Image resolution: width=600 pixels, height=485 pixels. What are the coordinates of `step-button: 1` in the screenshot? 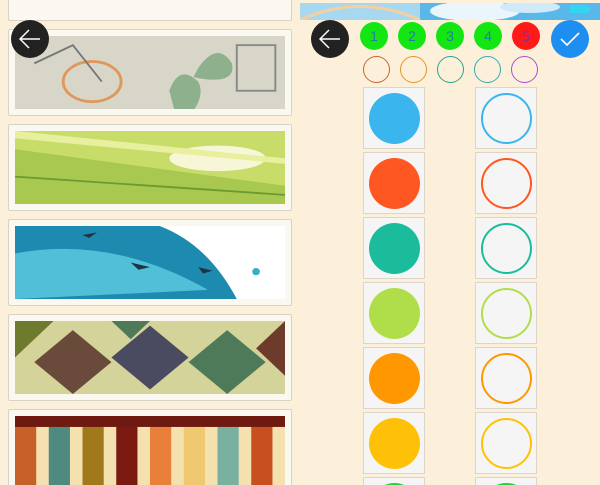 It's located at (374, 36).